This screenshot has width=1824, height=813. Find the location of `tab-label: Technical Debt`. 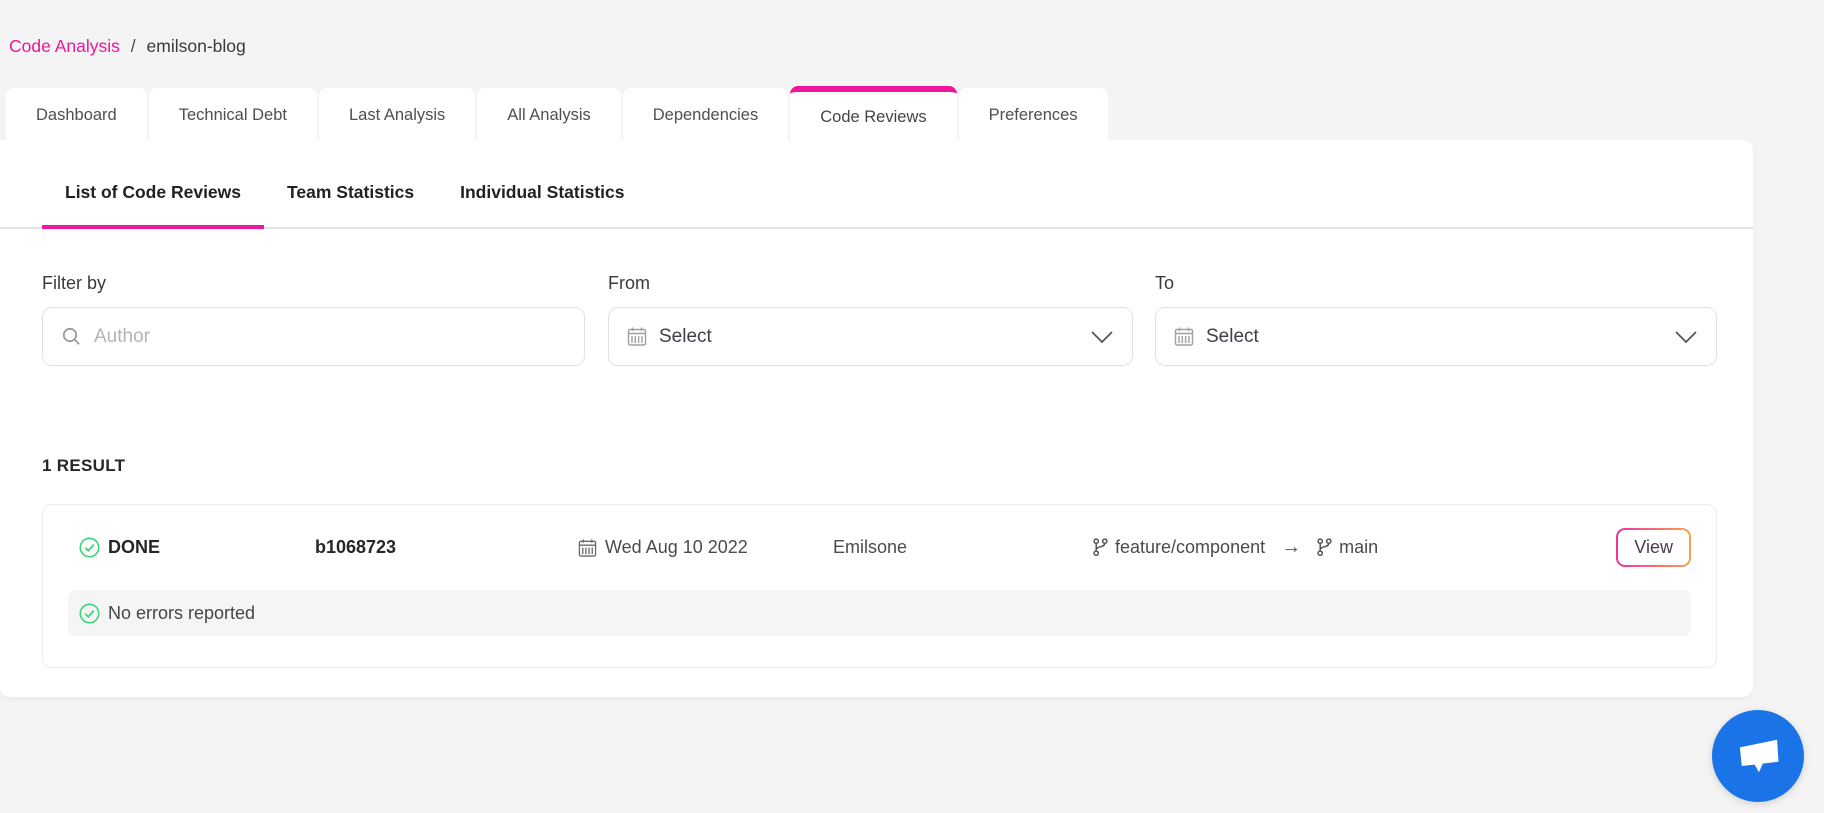

tab-label: Technical Debt is located at coordinates (232, 114).